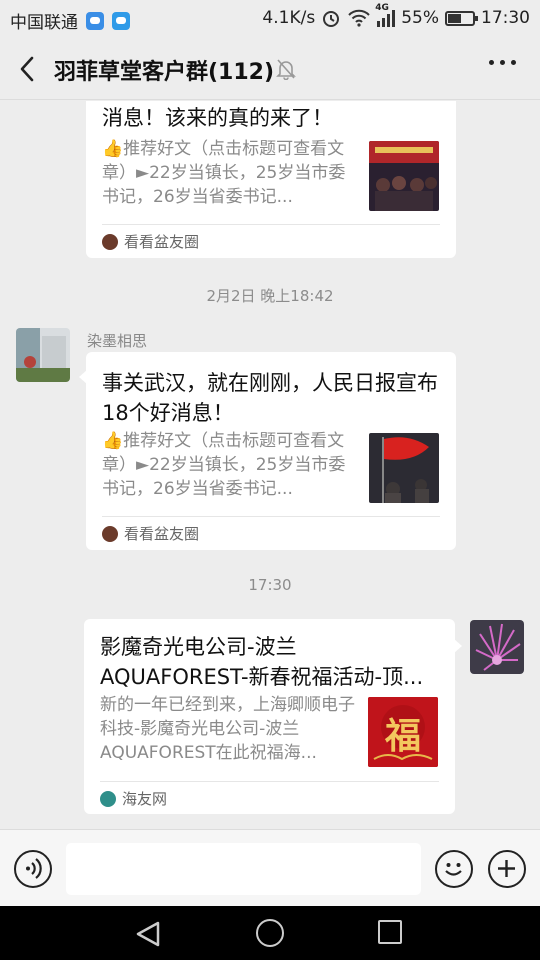 Image resolution: width=540 pixels, height=960 pixels. What do you see at coordinates (270, 398) in the screenshot?
I see `link-card-title: 事关武汉，就在刚刚，人民日报宣布18个好消息！` at bounding box center [270, 398].